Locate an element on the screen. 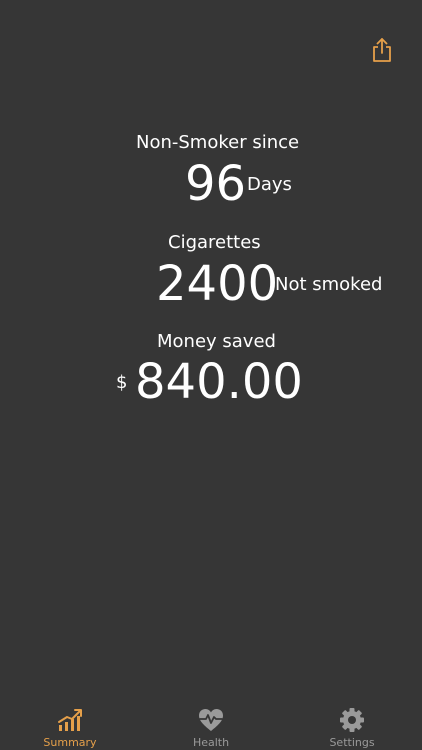 This screenshot has width=422, height=750. nonsmoker-days-unit: Days is located at coordinates (269, 184).